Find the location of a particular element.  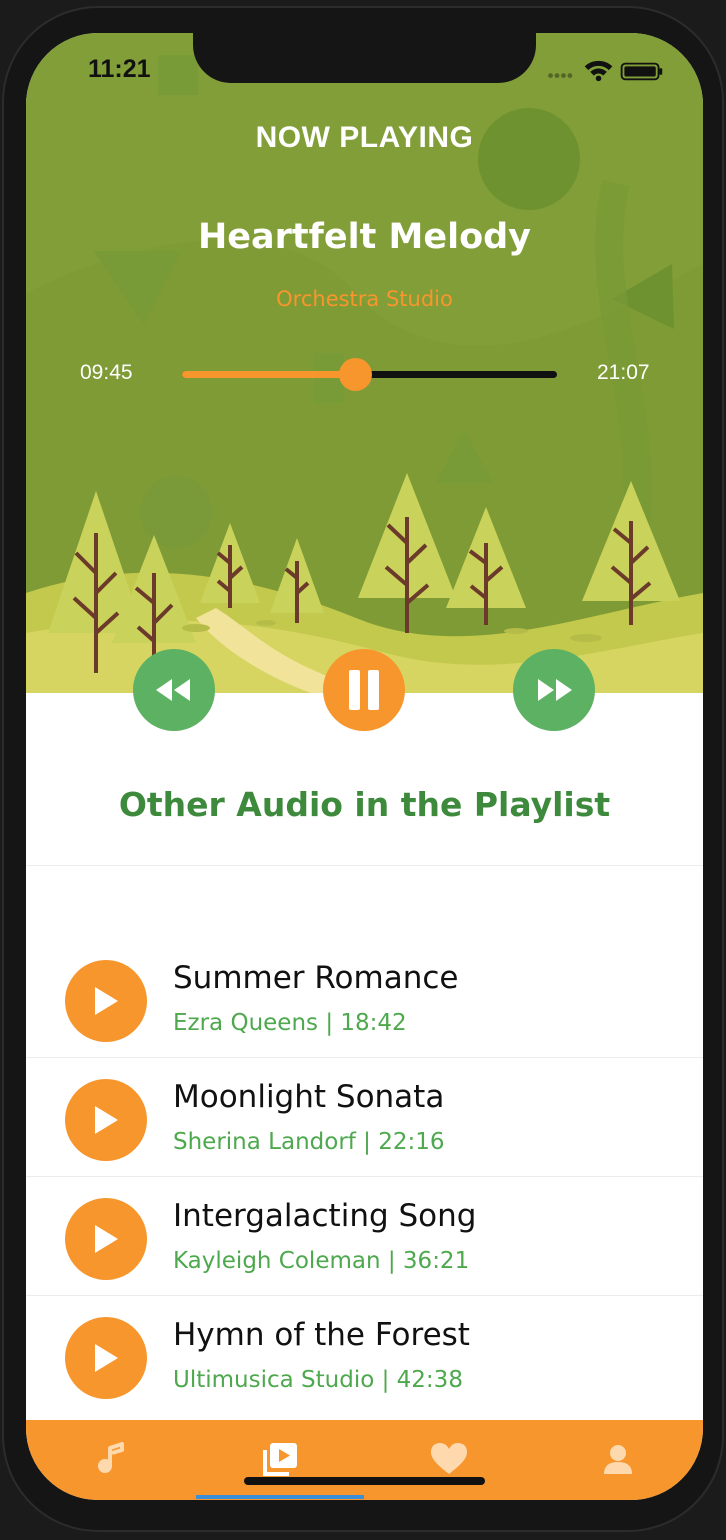

rewind-icon is located at coordinates (173, 690).